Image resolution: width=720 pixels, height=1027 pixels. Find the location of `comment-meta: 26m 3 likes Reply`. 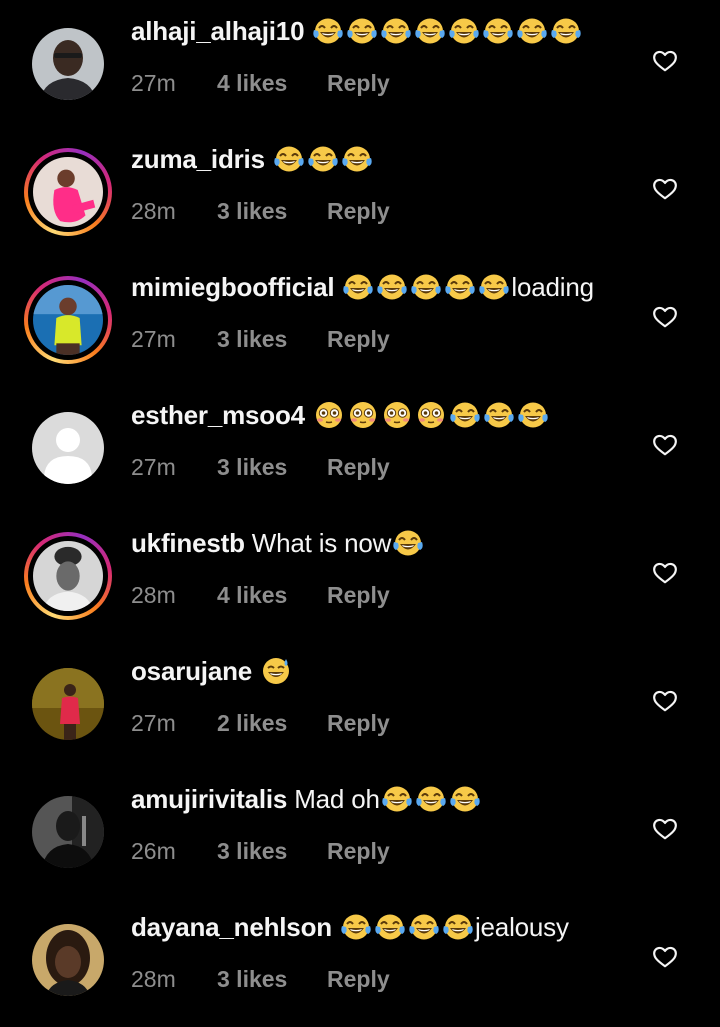

comment-meta: 26m 3 likes Reply is located at coordinates (260, 851).